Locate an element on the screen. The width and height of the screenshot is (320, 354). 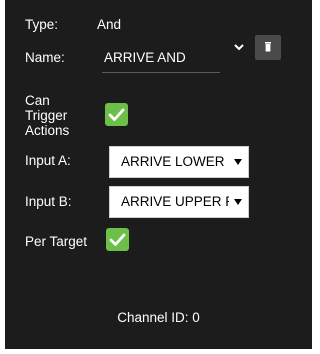
trigger-actions-line-1: Can is located at coordinates (37, 100).